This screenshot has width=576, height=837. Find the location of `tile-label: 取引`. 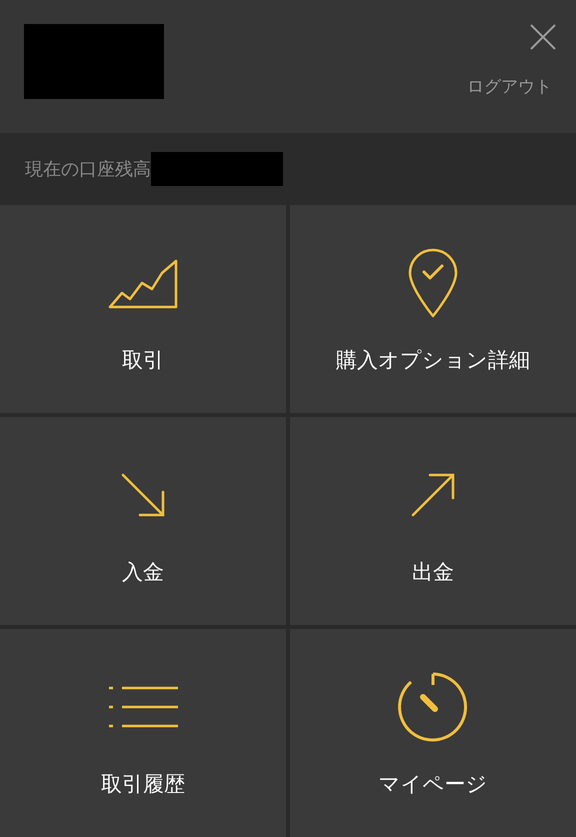

tile-label: 取引 is located at coordinates (143, 361).